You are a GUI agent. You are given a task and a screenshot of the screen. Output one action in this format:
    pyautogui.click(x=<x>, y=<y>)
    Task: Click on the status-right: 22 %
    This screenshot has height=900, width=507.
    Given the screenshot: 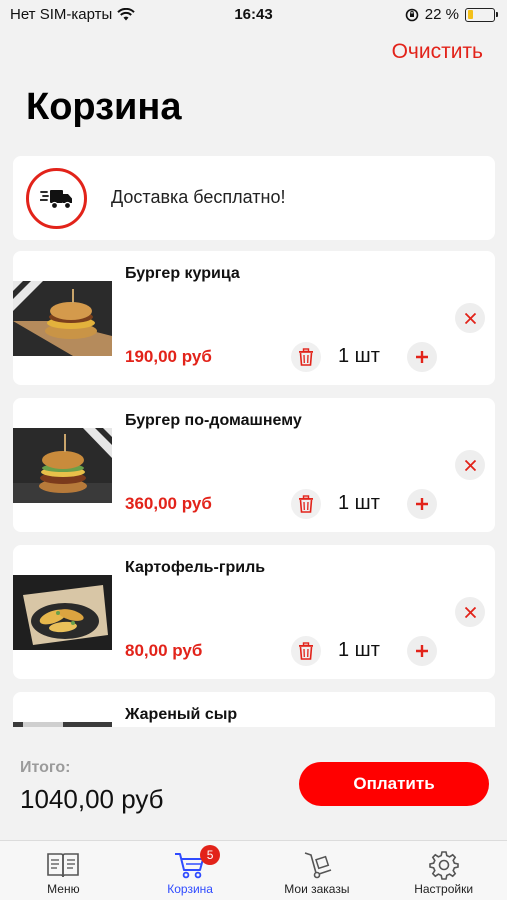 What is the action you would take?
    pyautogui.click(x=451, y=14)
    